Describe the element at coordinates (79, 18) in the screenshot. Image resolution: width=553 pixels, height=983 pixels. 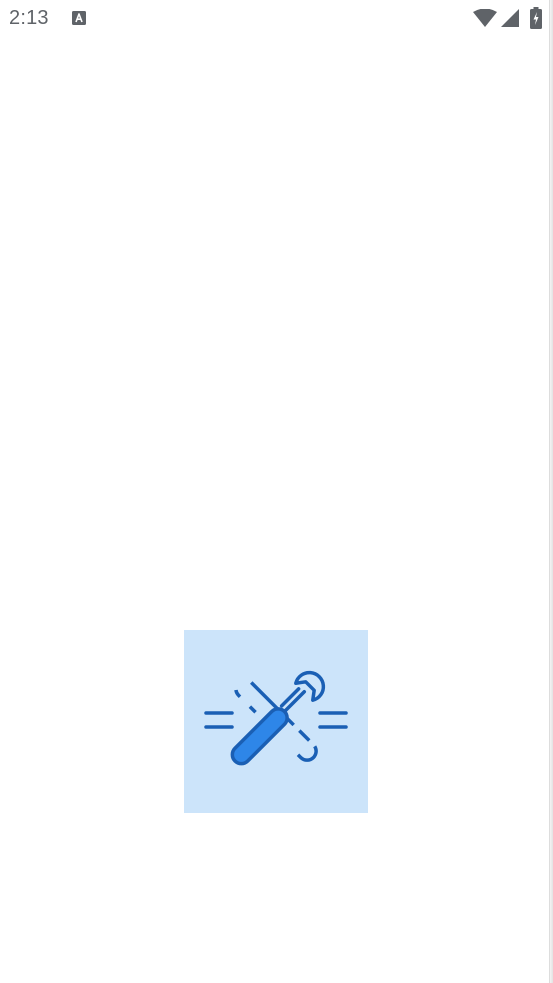
I see `accessibility-a-icon` at that location.